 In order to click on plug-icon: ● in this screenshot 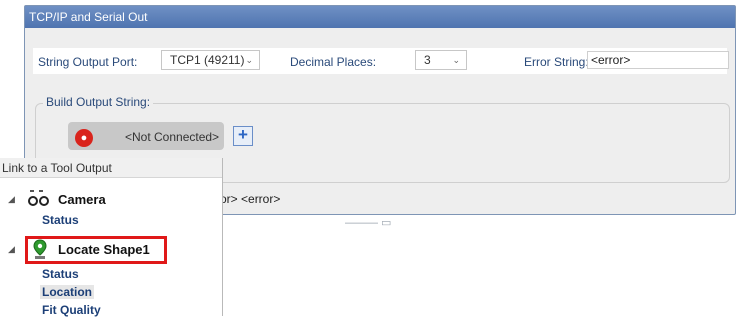, I will do `click(84, 138)`.